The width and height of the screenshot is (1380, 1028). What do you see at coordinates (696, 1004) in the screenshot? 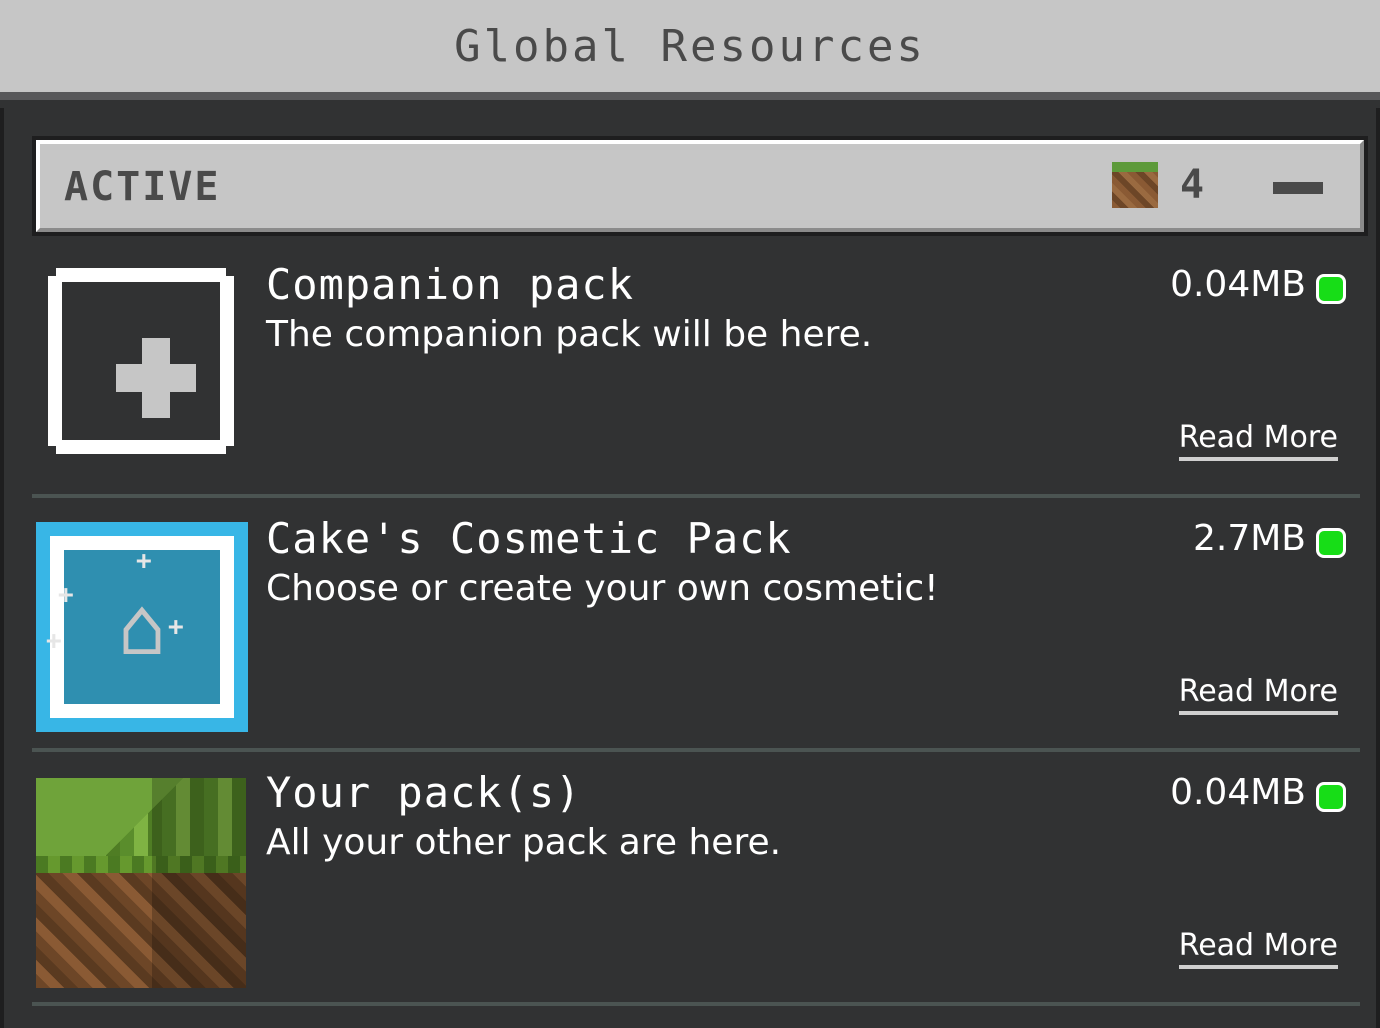
I see `divider` at bounding box center [696, 1004].